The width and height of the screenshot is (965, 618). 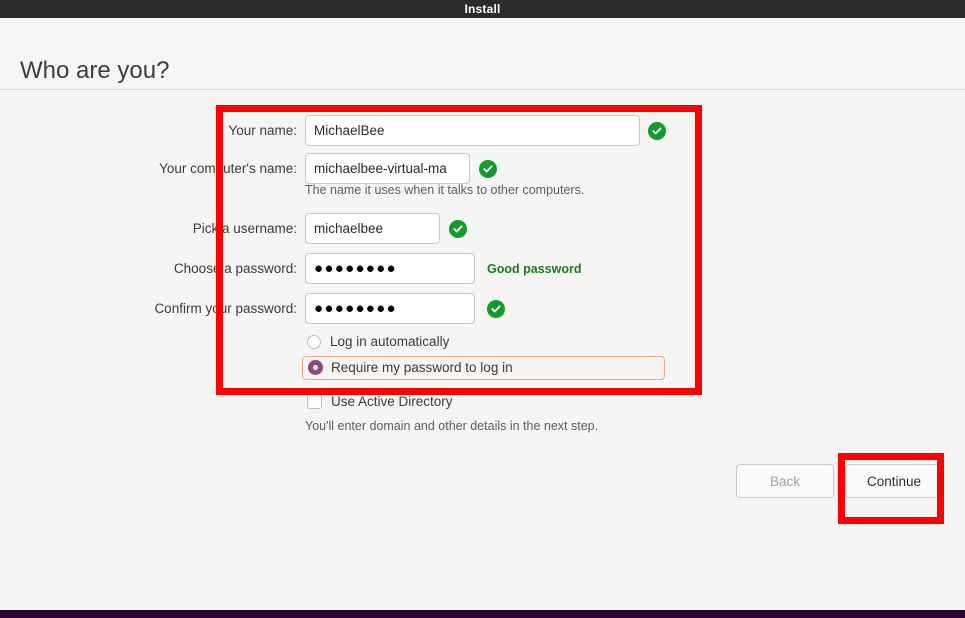 What do you see at coordinates (372, 228) in the screenshot?
I see `username-input: michaelbee` at bounding box center [372, 228].